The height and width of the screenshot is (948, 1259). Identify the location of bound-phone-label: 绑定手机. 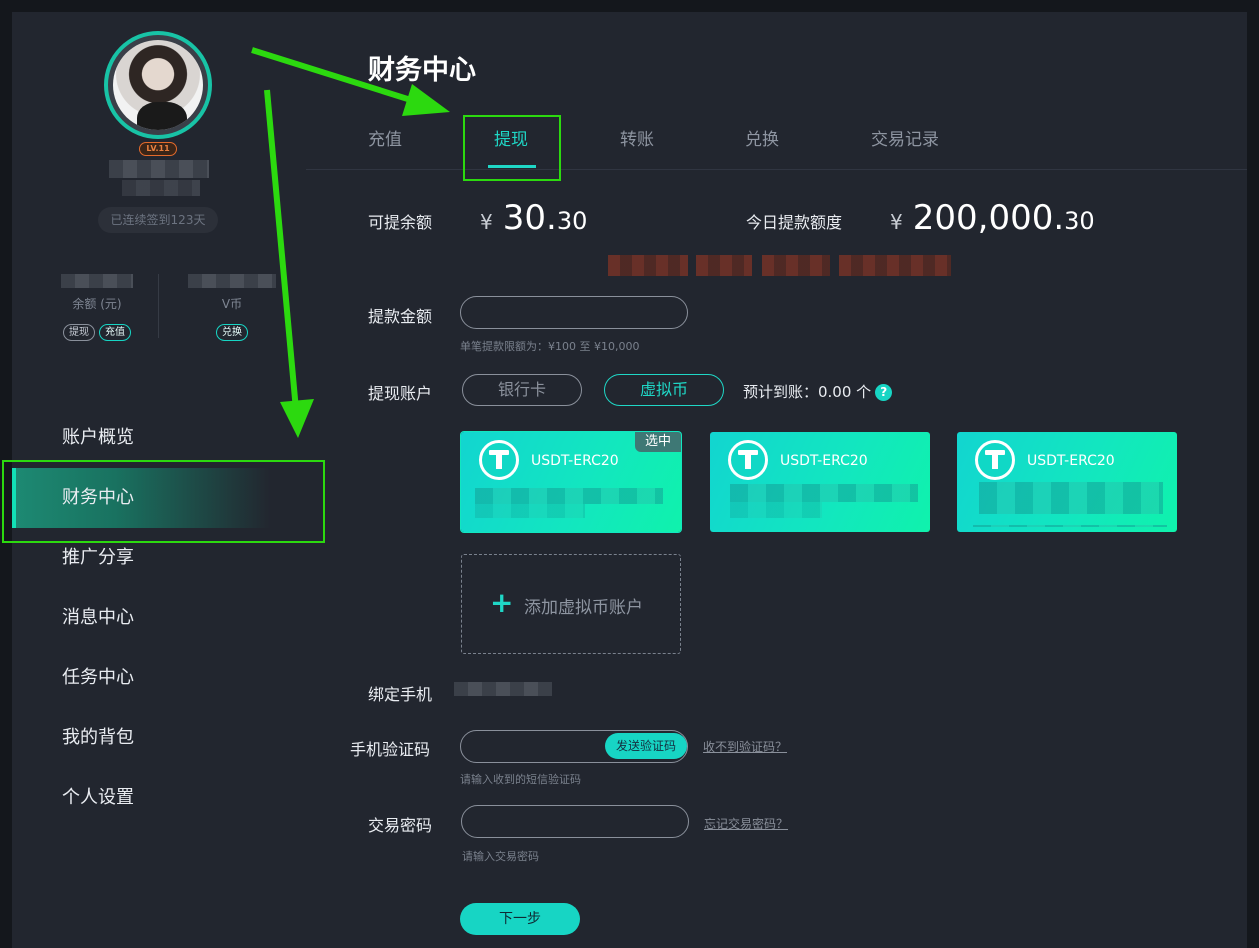
(400, 694).